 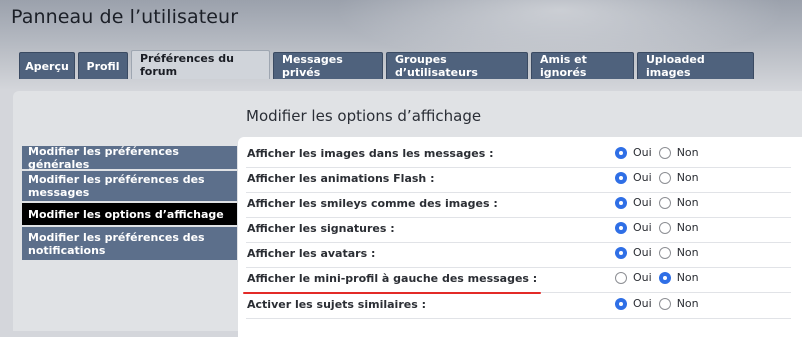 I want to click on sidebar-item-general-preferences: Modifier les préférences générales, so click(x=129, y=157).